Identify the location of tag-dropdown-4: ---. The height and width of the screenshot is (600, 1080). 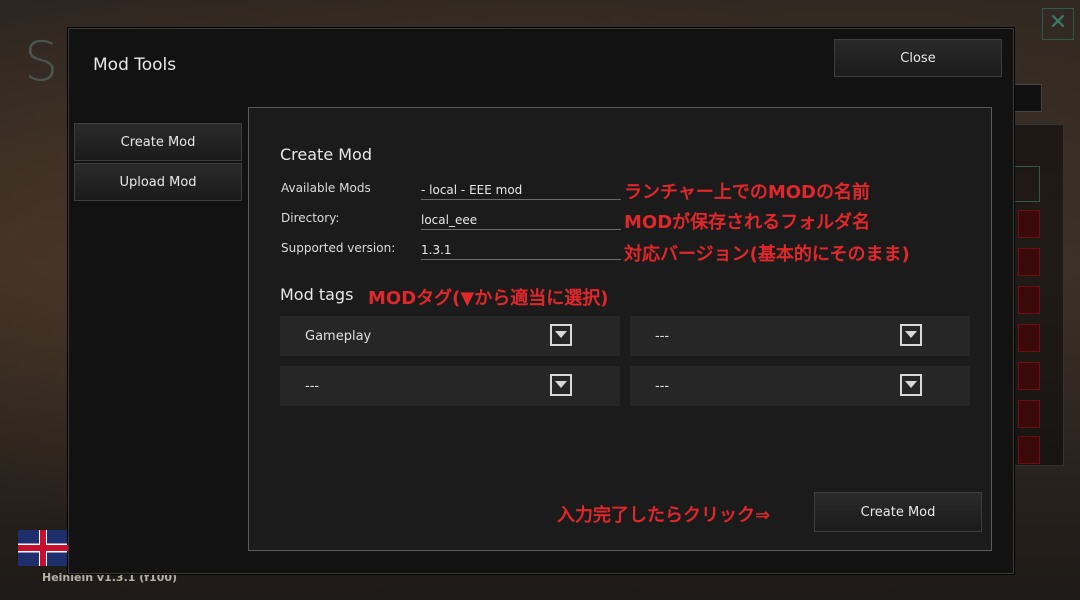
(800, 386).